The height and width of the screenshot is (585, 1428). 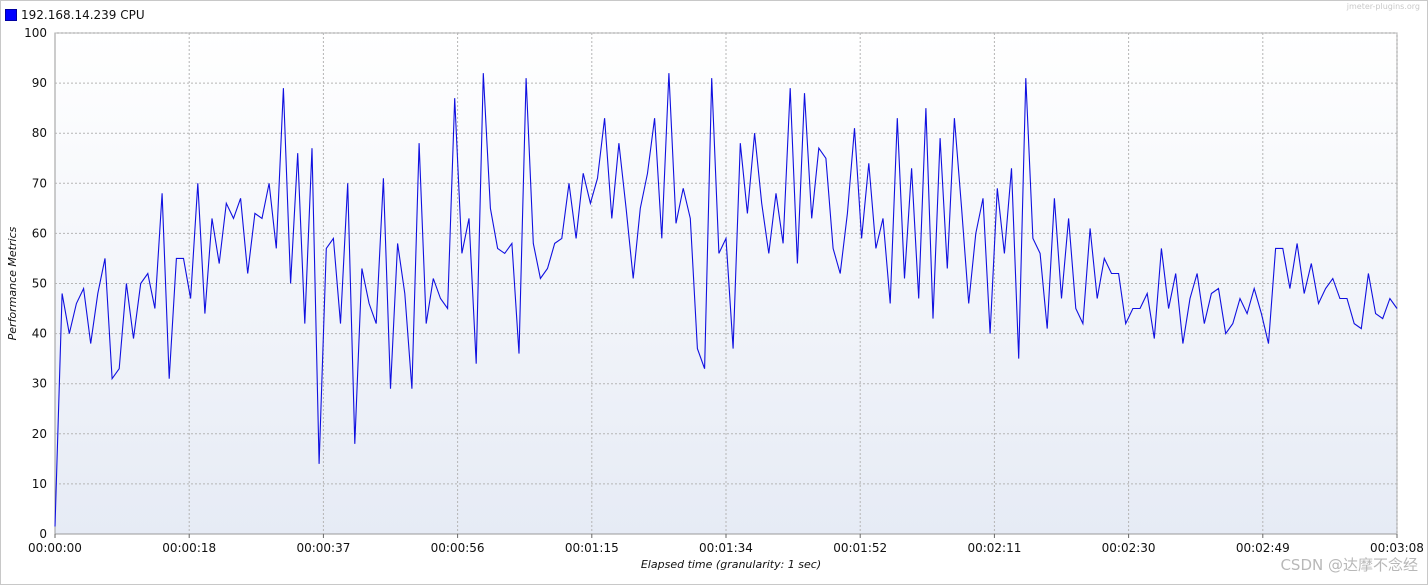 I want to click on y-tick-label: 40, so click(x=39, y=334).